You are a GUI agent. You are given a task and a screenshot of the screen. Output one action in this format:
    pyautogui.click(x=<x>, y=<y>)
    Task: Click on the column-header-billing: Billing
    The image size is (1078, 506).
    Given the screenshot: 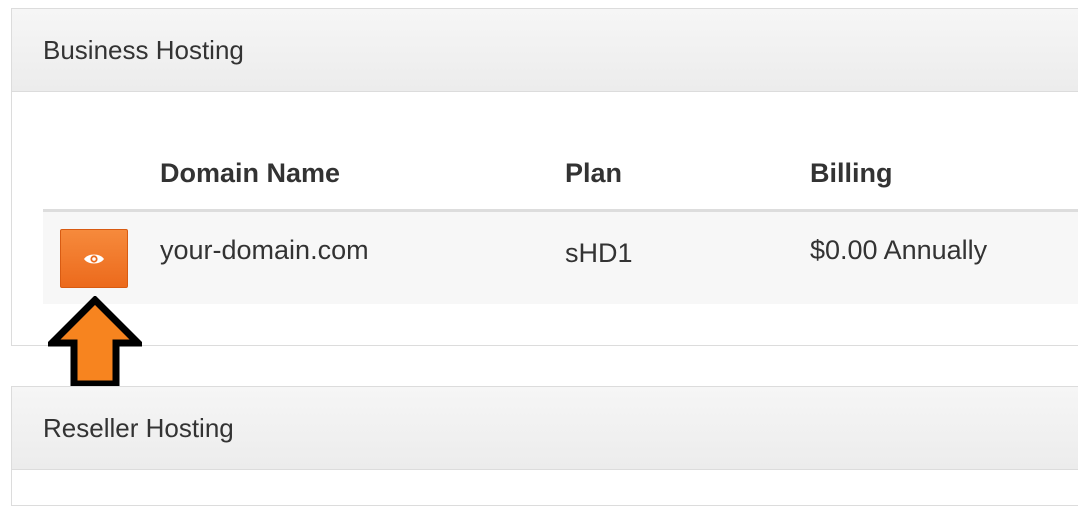 What is the action you would take?
    pyautogui.click(x=851, y=173)
    